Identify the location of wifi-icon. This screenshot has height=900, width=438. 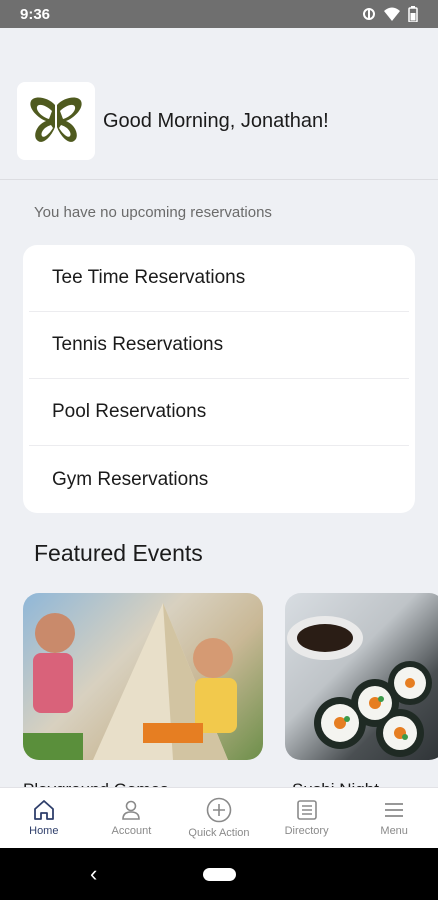
(392, 14).